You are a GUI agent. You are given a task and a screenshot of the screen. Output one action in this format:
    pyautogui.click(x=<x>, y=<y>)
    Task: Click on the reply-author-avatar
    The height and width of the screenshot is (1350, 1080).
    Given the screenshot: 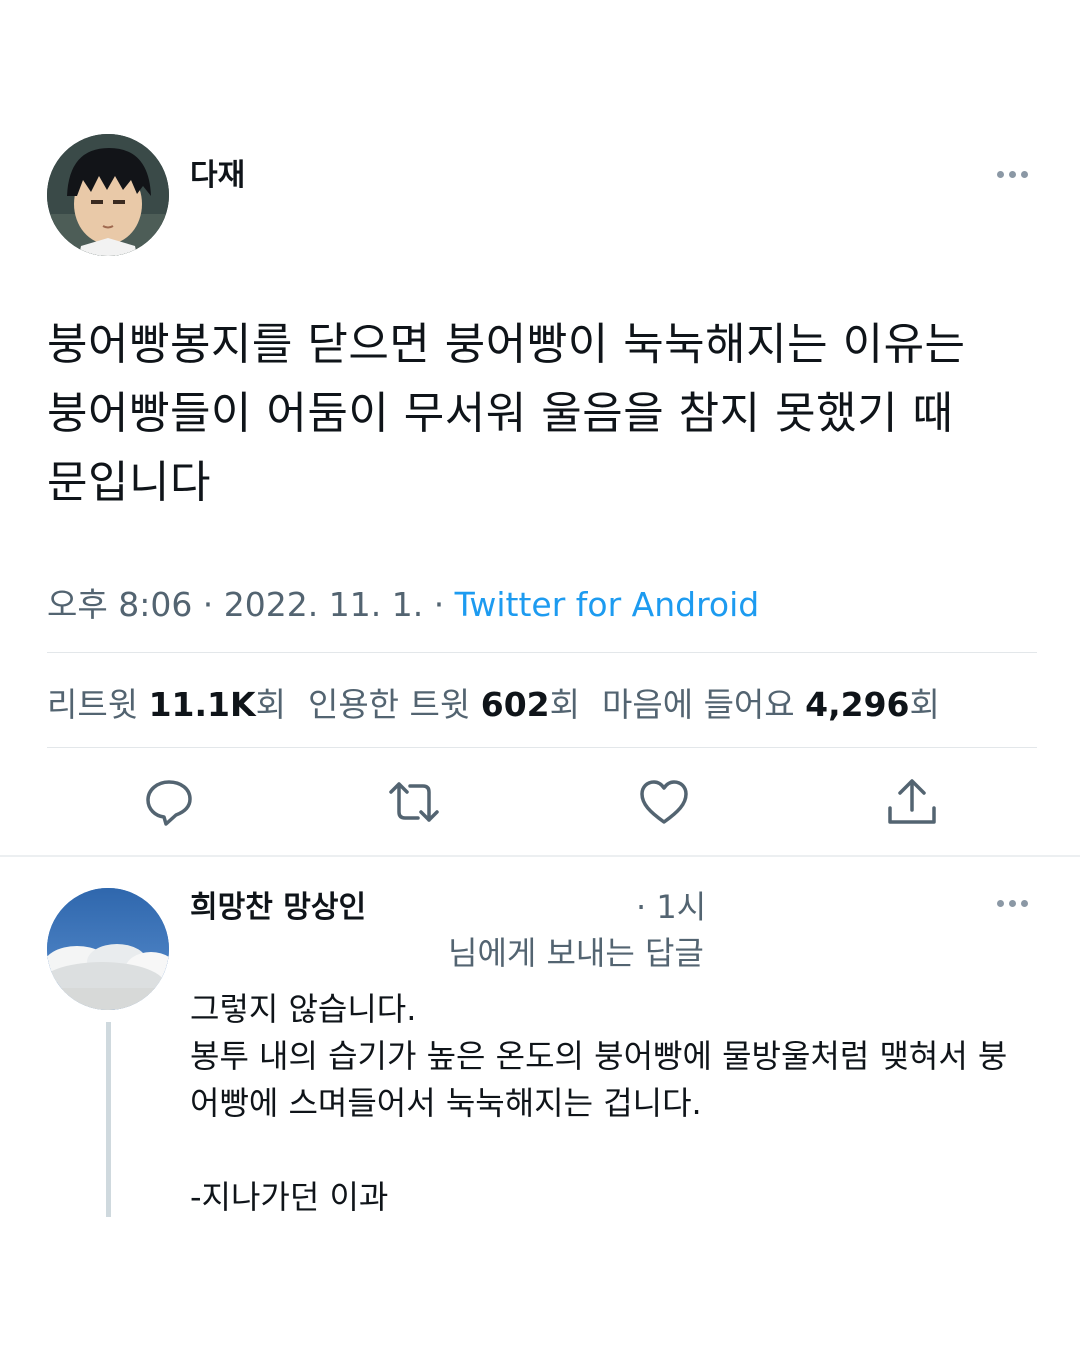 What is the action you would take?
    pyautogui.click(x=108, y=949)
    